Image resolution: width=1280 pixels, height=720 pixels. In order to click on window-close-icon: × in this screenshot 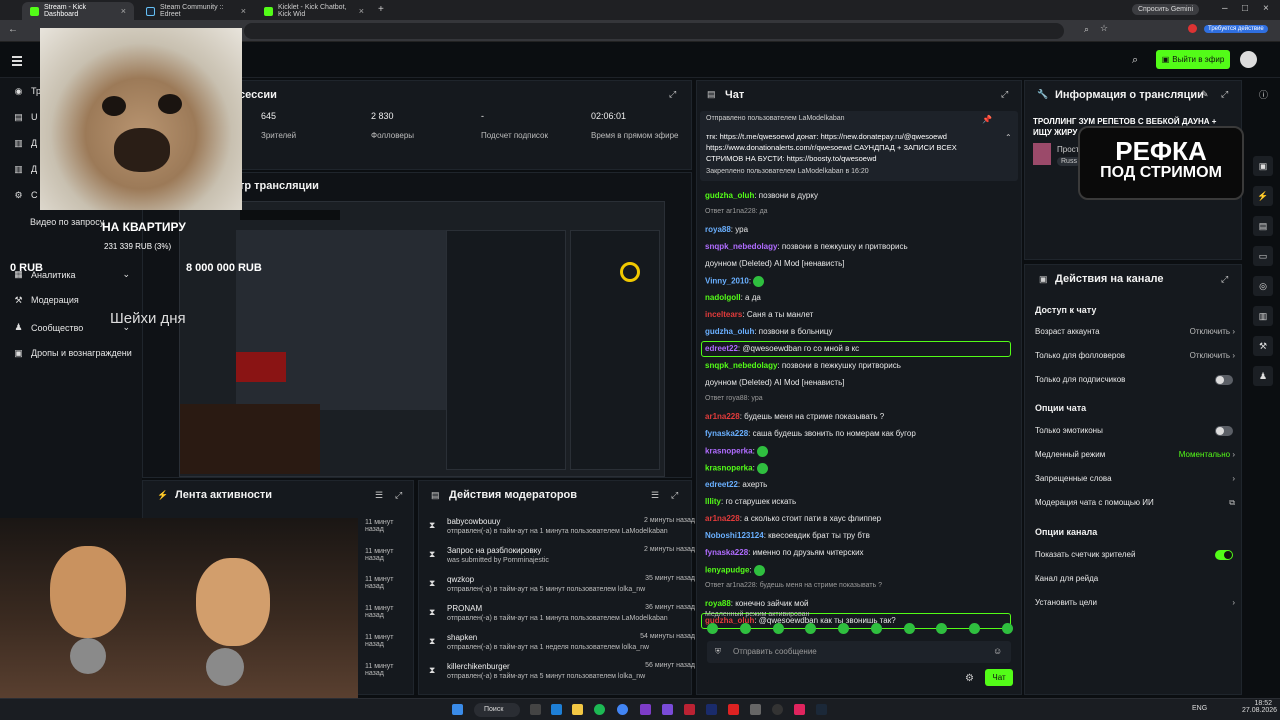, I will do `click(1266, 8)`.